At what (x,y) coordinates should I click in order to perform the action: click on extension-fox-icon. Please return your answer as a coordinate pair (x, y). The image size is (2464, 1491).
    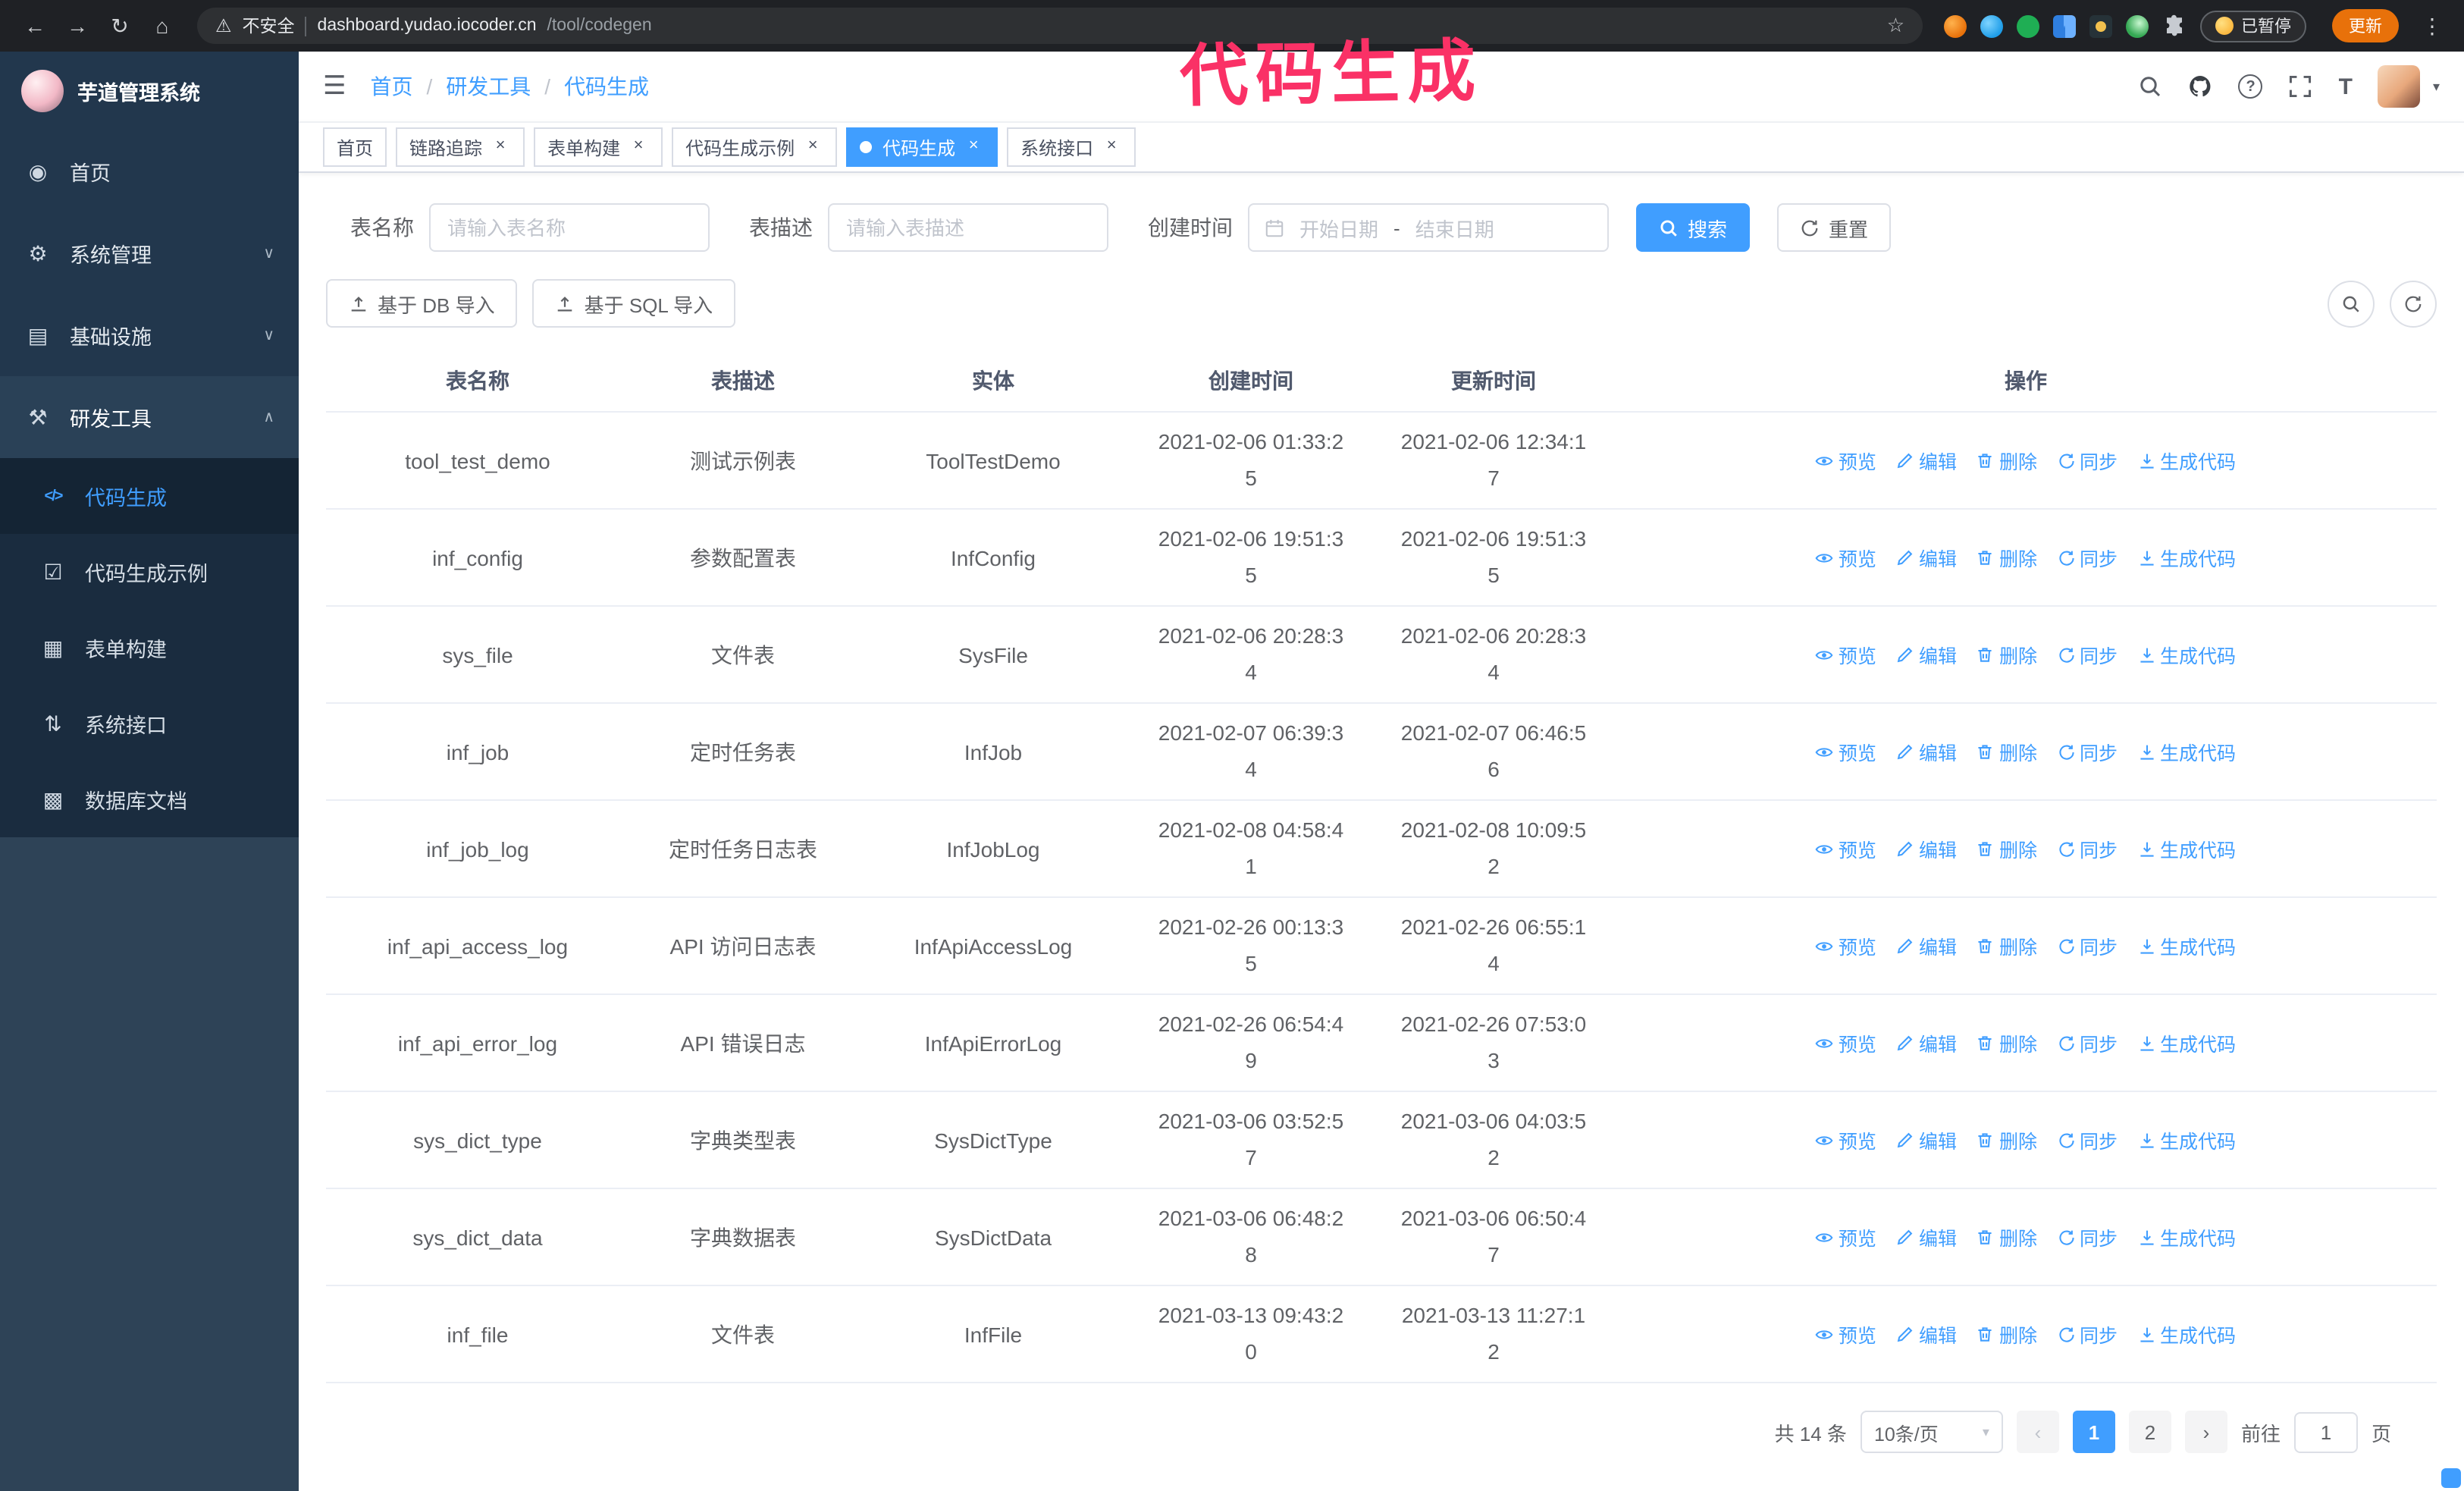
    Looking at the image, I should click on (1956, 25).